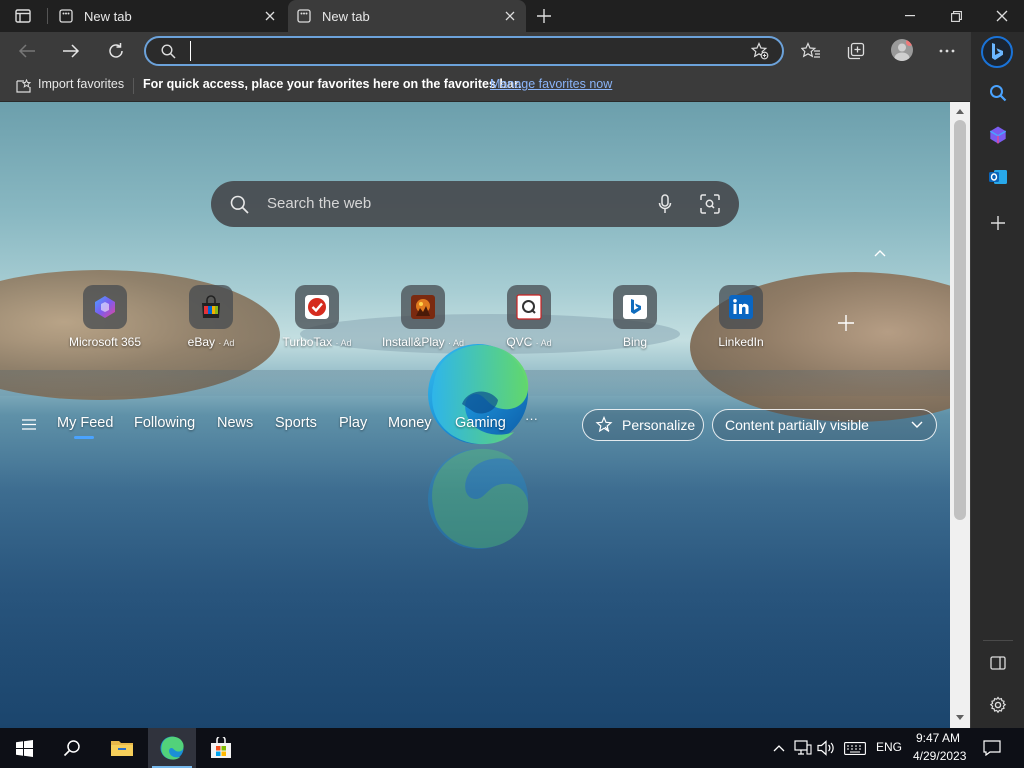  Describe the element at coordinates (24, 748) in the screenshot. I see `windows-start-icon` at that location.